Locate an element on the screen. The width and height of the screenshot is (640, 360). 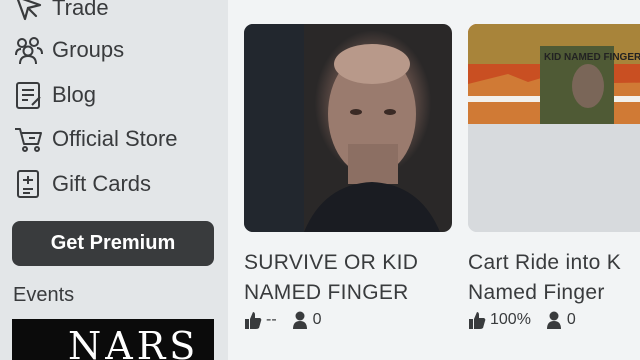
events-heading: Events is located at coordinates (44, 295).